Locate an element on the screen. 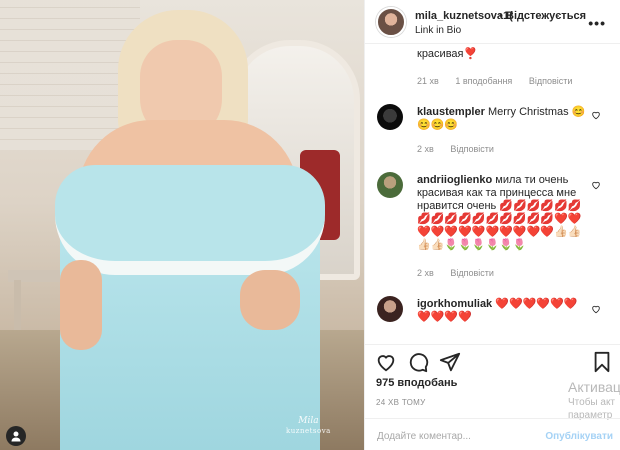 The width and height of the screenshot is (620, 450). share-icon is located at coordinates (450, 362).